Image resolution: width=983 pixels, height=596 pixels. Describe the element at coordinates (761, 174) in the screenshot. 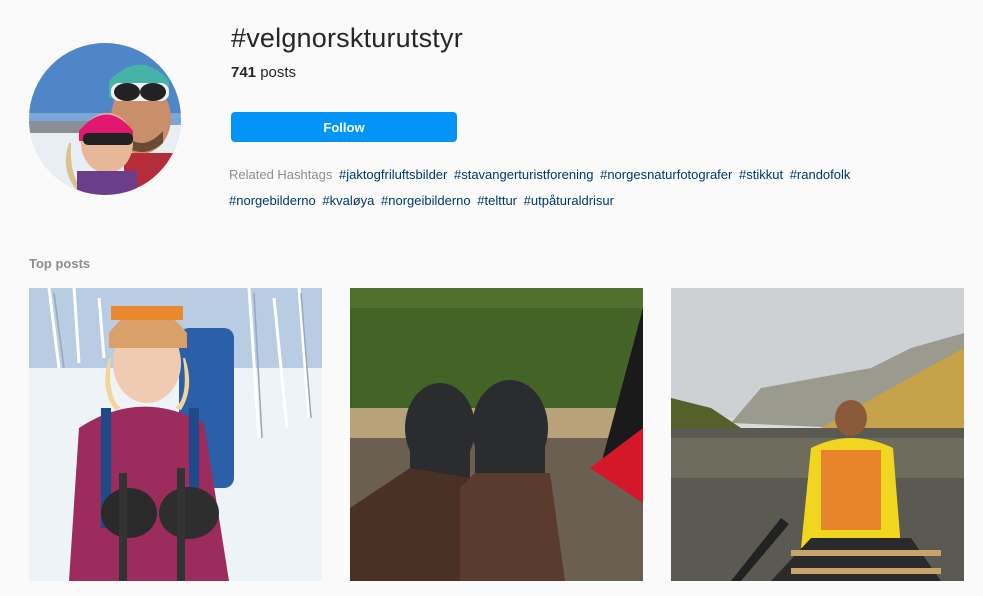

I see `related-hashtag-link: #stikkut` at that location.